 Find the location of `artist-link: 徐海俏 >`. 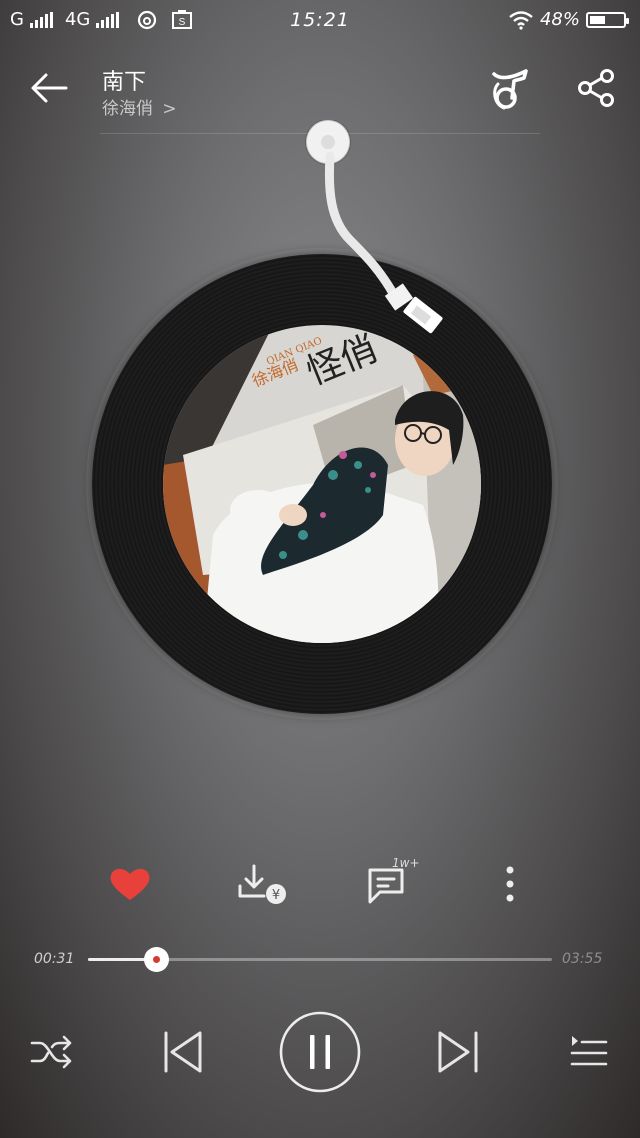

artist-link: 徐海俏 > is located at coordinates (139, 106).